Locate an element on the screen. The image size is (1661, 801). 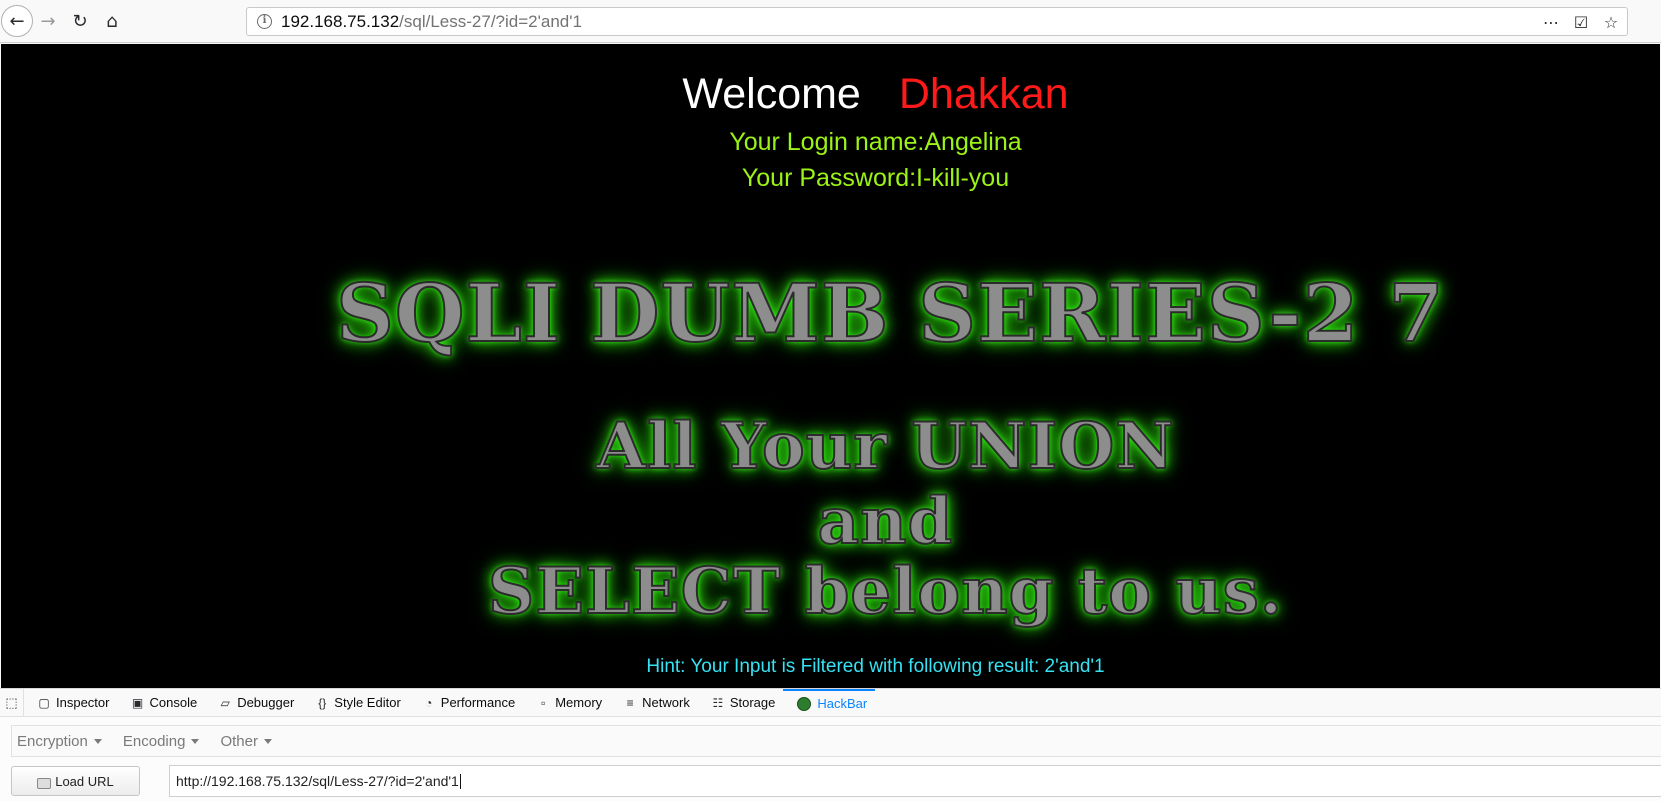
console-icon: ▣ is located at coordinates (137, 702).